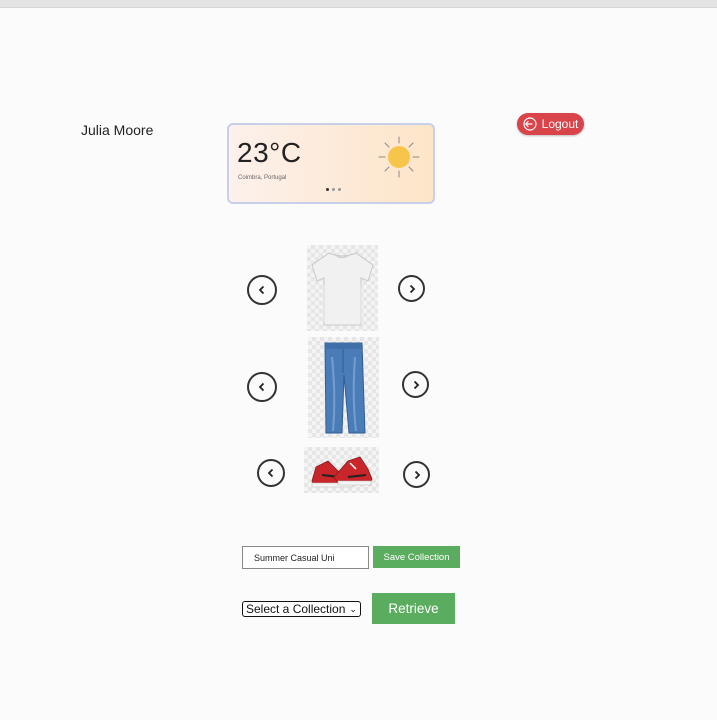  Describe the element at coordinates (358, 4) in the screenshot. I see `top-bar` at that location.